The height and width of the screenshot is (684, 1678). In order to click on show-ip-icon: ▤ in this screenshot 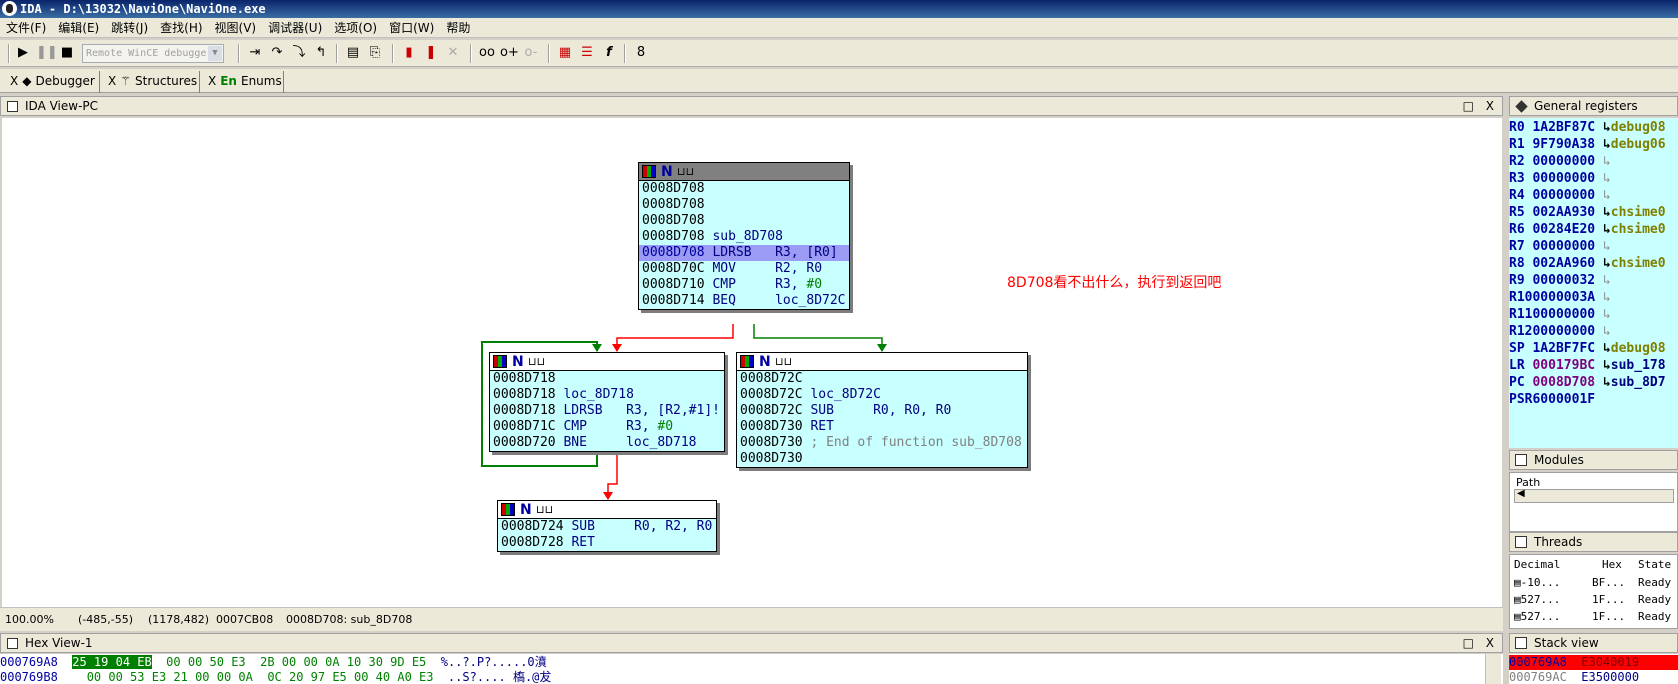, I will do `click(353, 53)`.